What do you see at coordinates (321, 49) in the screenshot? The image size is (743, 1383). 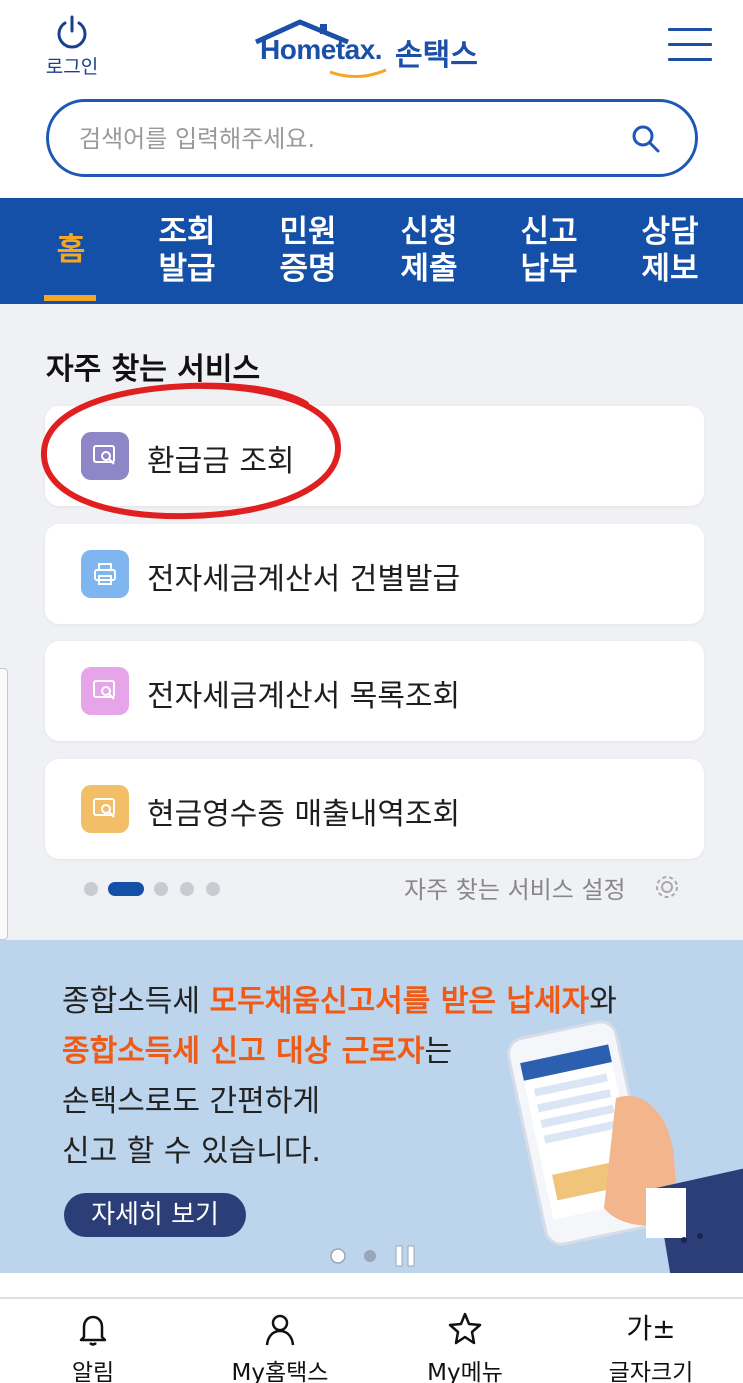 I see `logo-text-en: Hometax.` at bounding box center [321, 49].